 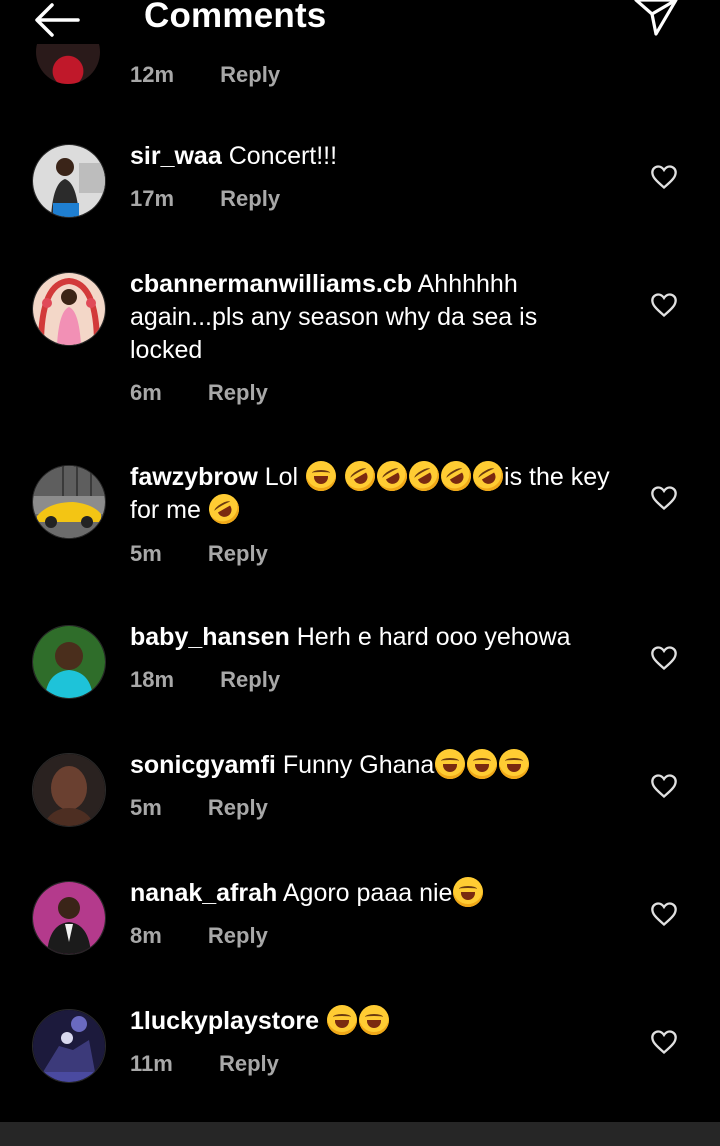 I want to click on comment-text: Agoro paaa nie, so click(x=367, y=893).